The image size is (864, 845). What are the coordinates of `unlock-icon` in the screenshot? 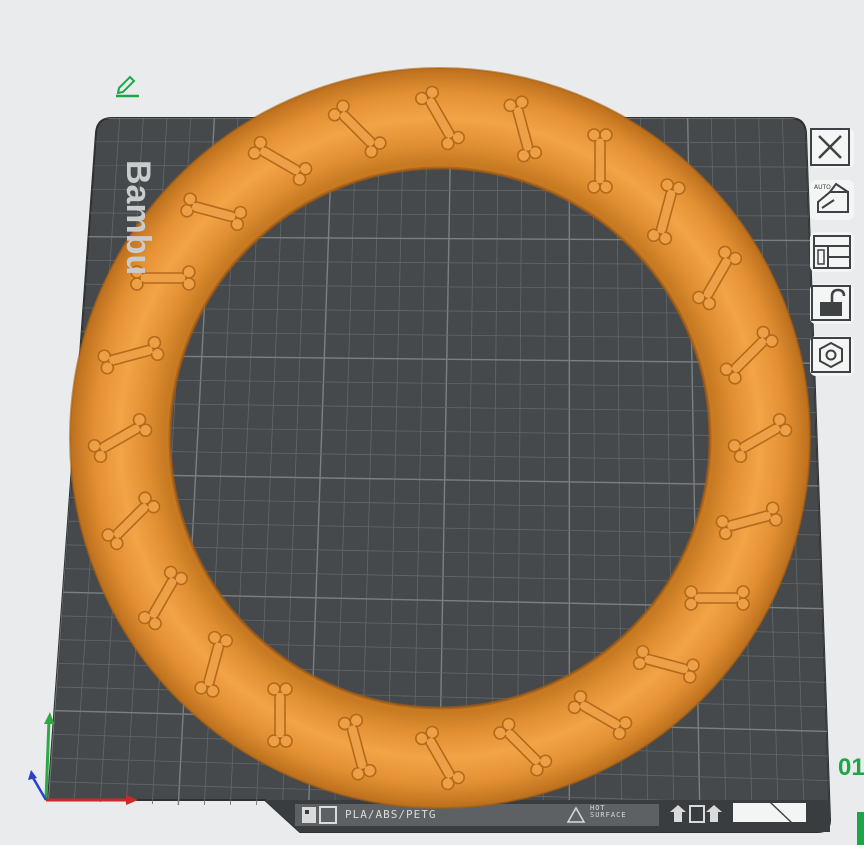 It's located at (831, 303).